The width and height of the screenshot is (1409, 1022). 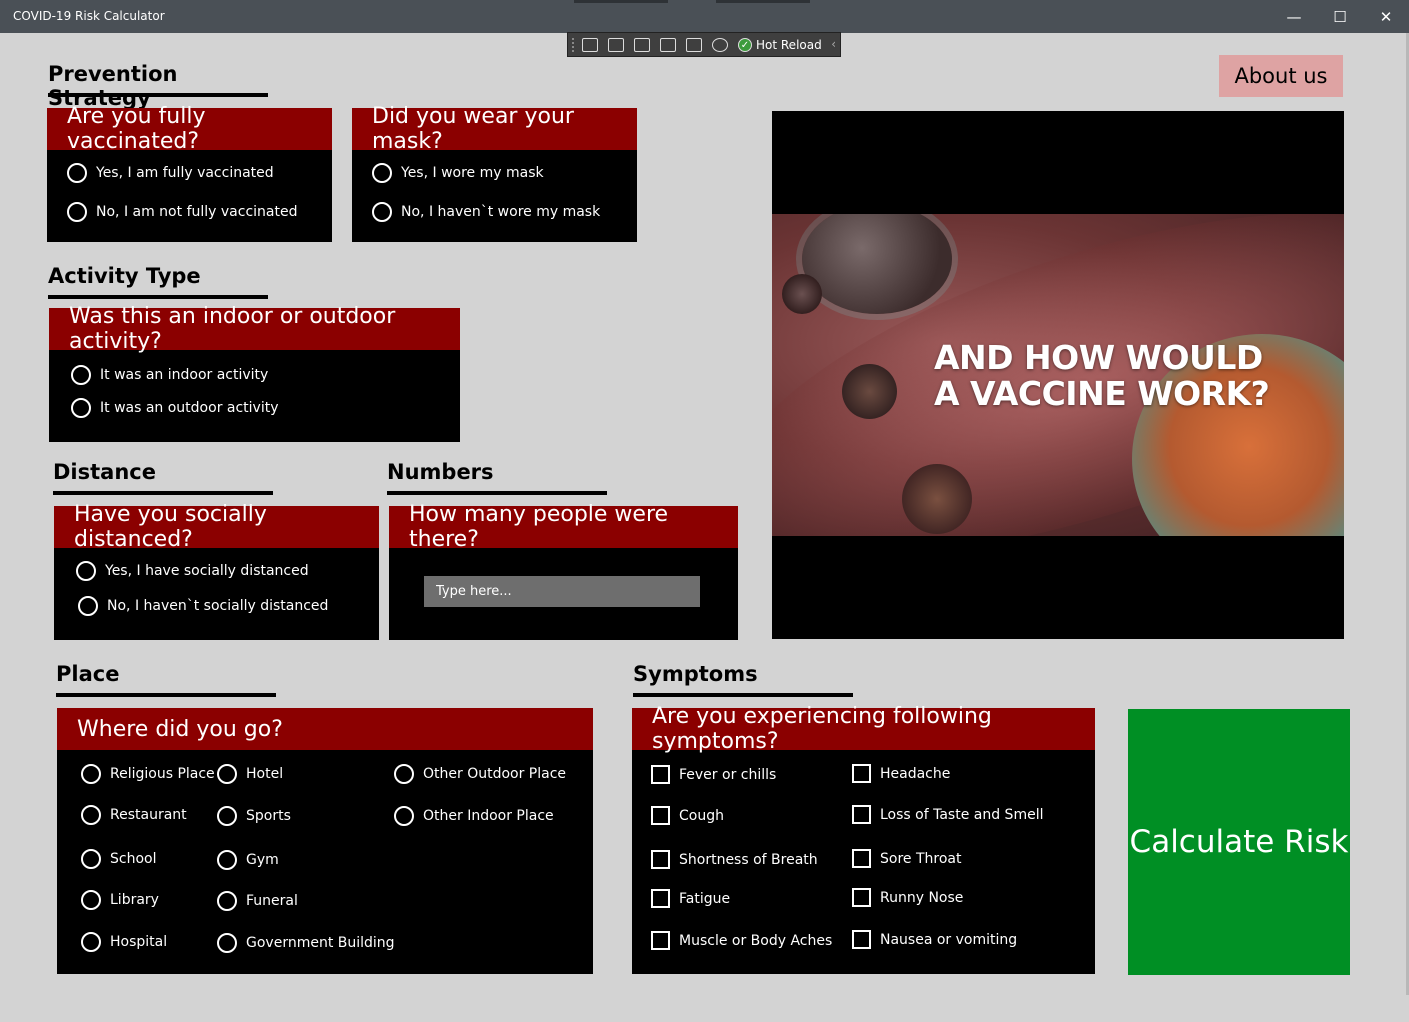 What do you see at coordinates (1098, 357) in the screenshot?
I see `video-caption-line: AND HOW WOULD` at bounding box center [1098, 357].